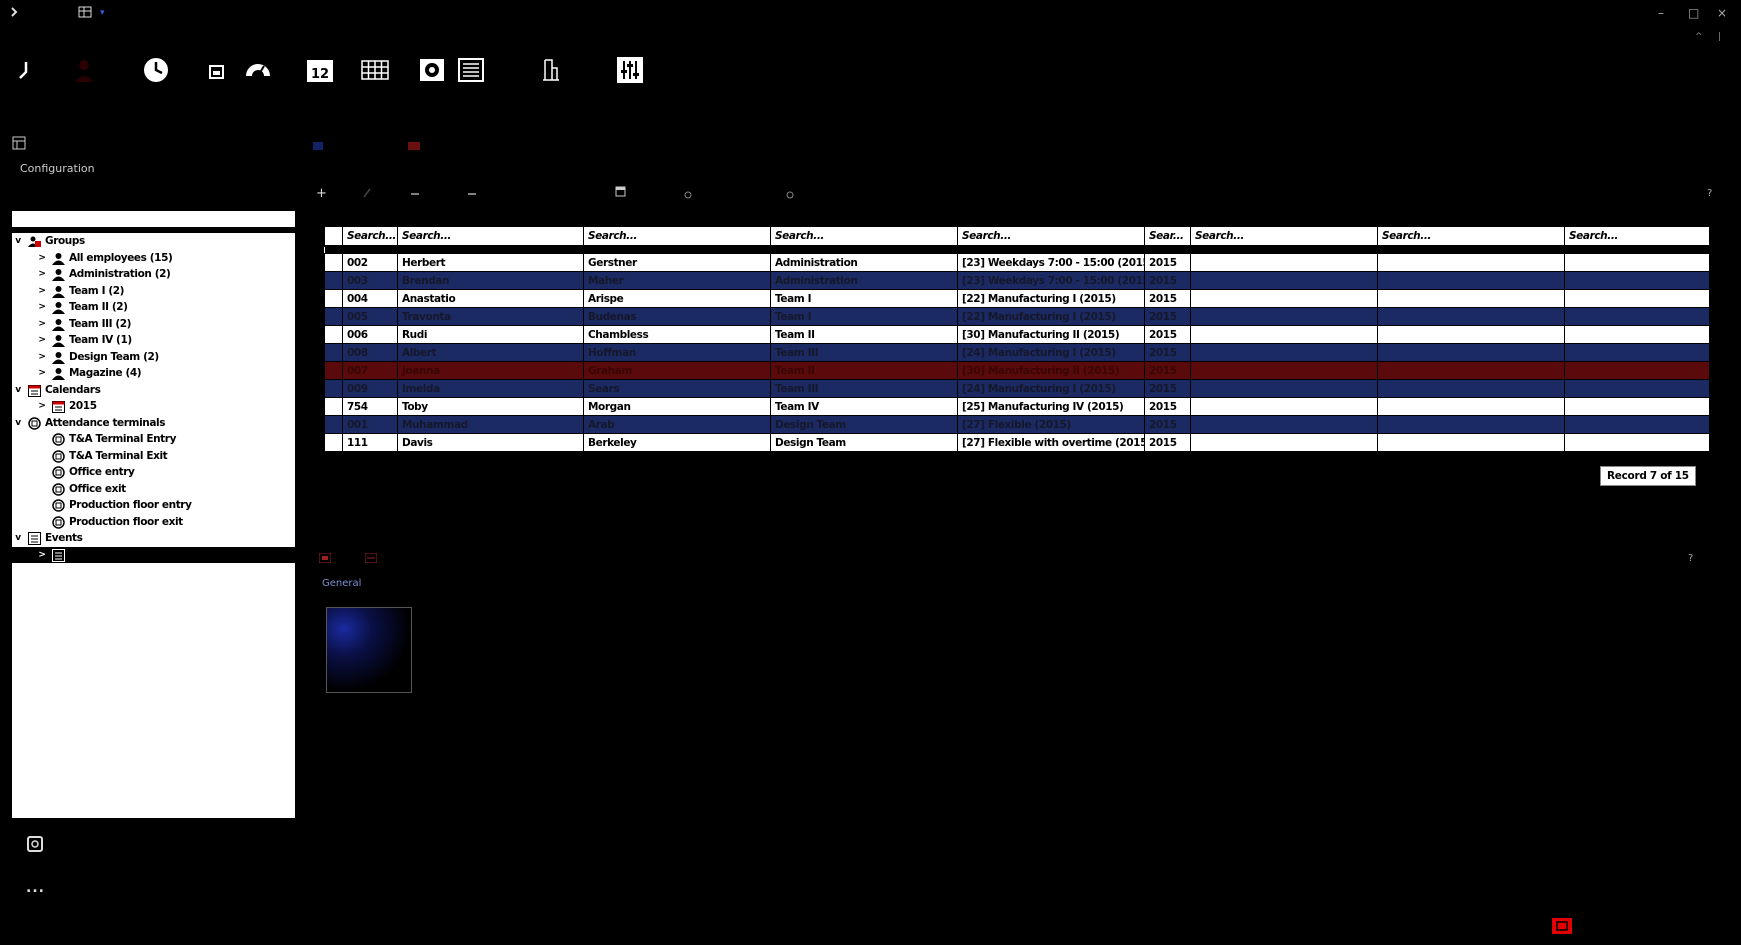 The width and height of the screenshot is (1741, 945). Describe the element at coordinates (102, 13) in the screenshot. I see `quick-access-dropdown-icon: ▾` at that location.